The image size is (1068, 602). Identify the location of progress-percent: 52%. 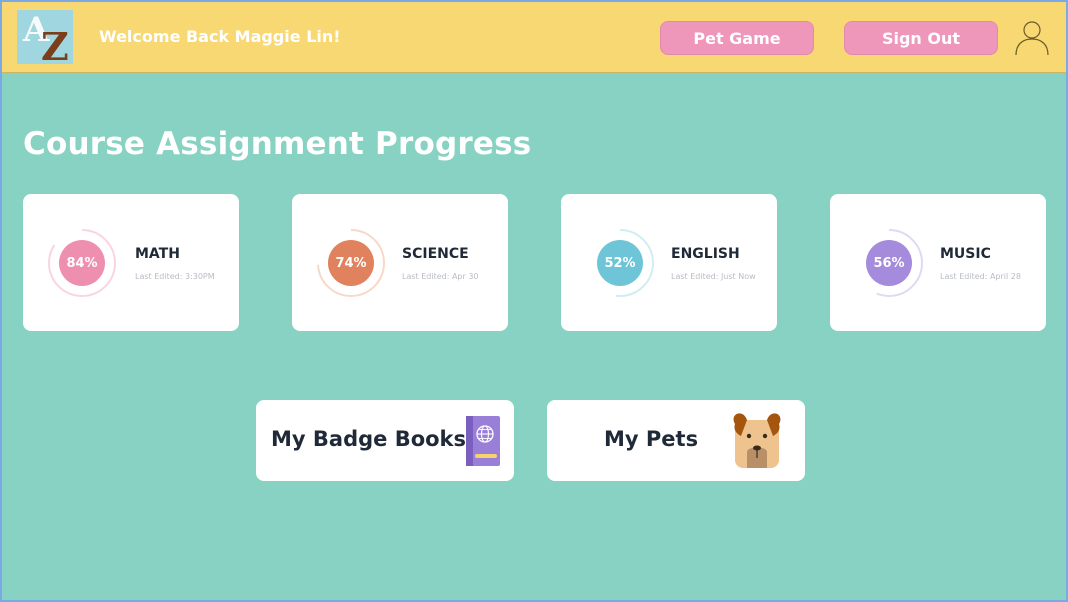
(620, 263).